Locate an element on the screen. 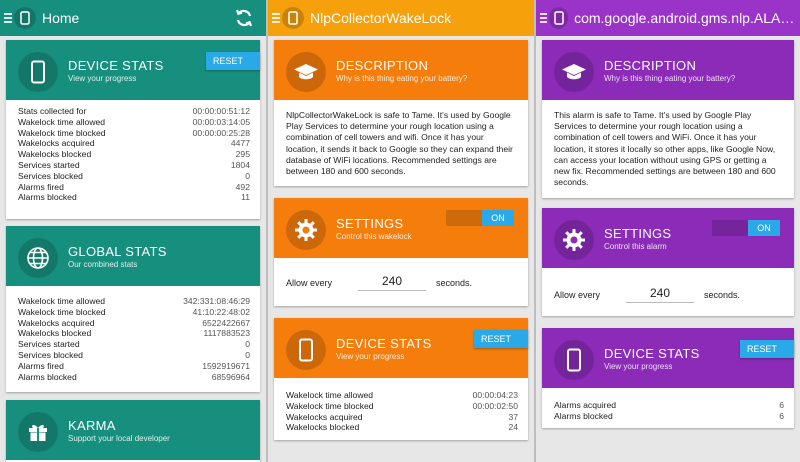 This screenshot has height=462, width=800. card-header: SETTINGS Control this alarm ON is located at coordinates (668, 238).